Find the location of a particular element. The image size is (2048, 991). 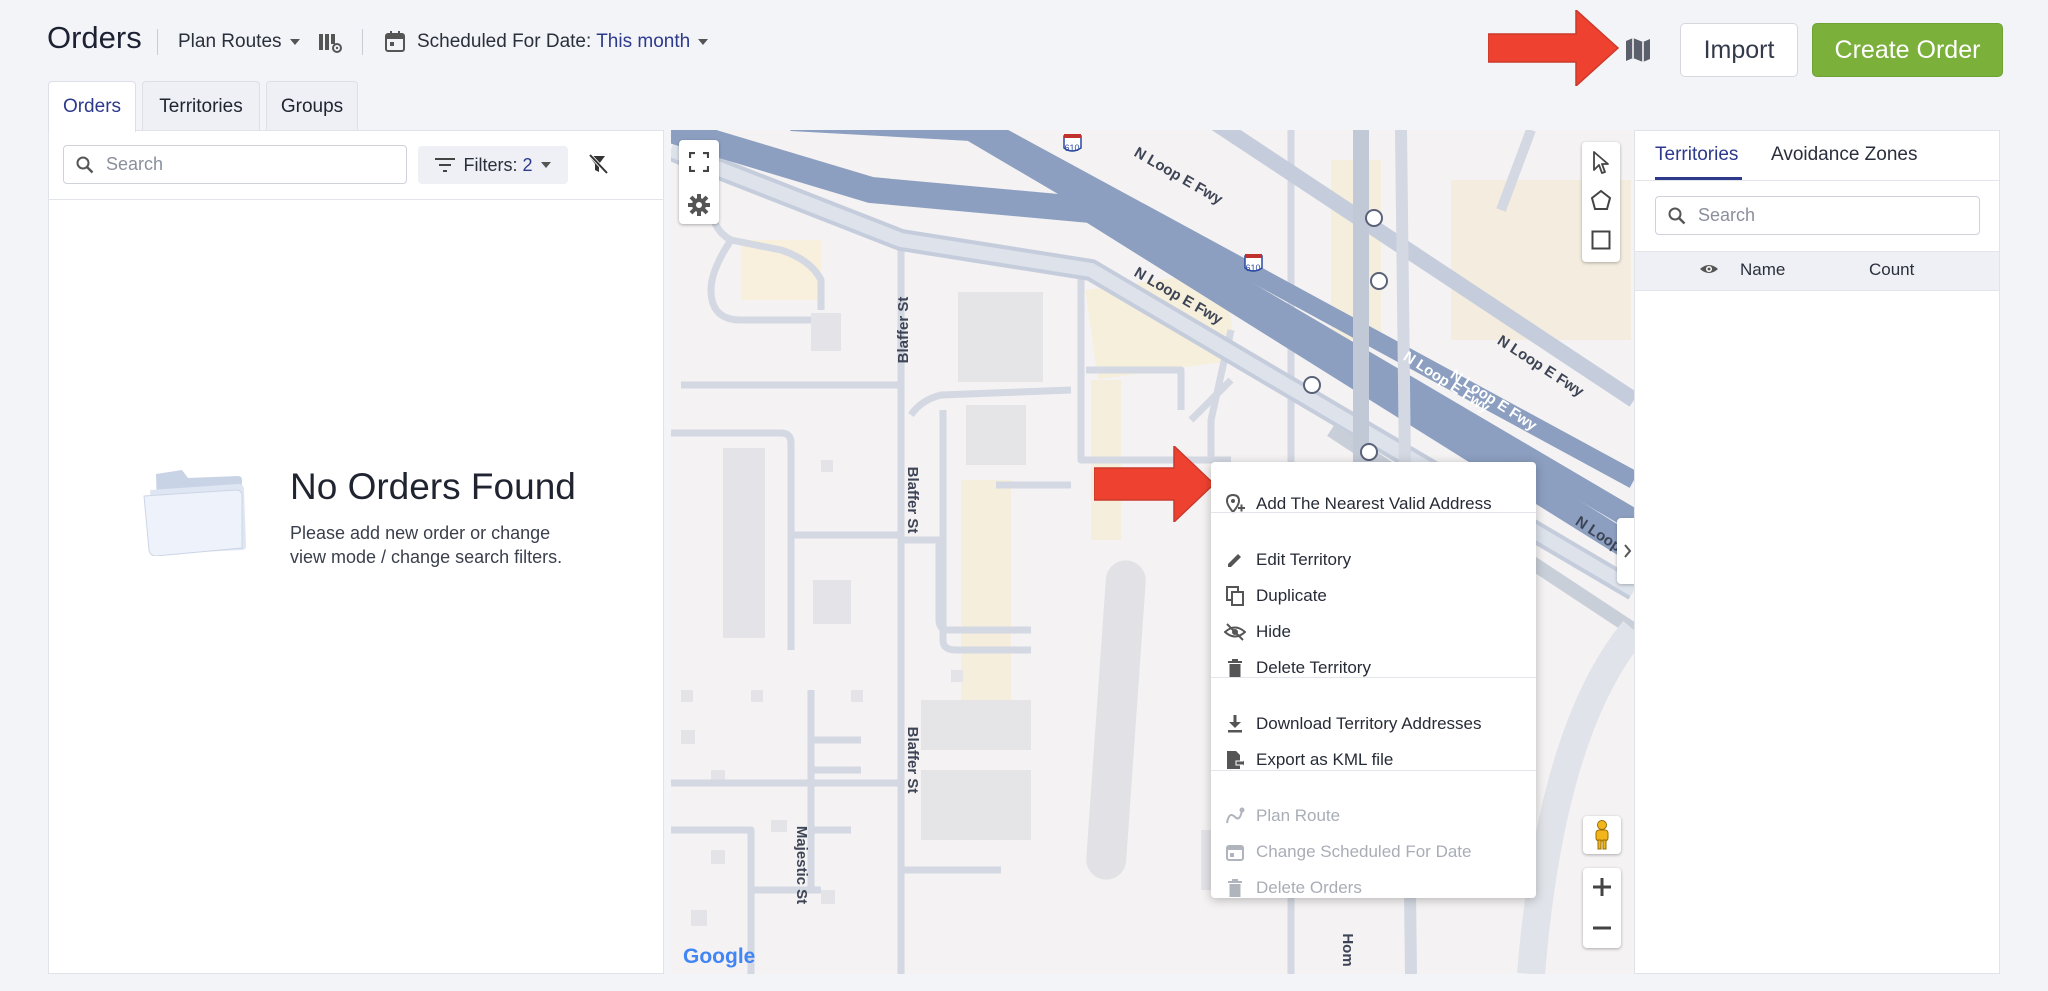

menu-item-hide: Hide is located at coordinates (1373, 632).